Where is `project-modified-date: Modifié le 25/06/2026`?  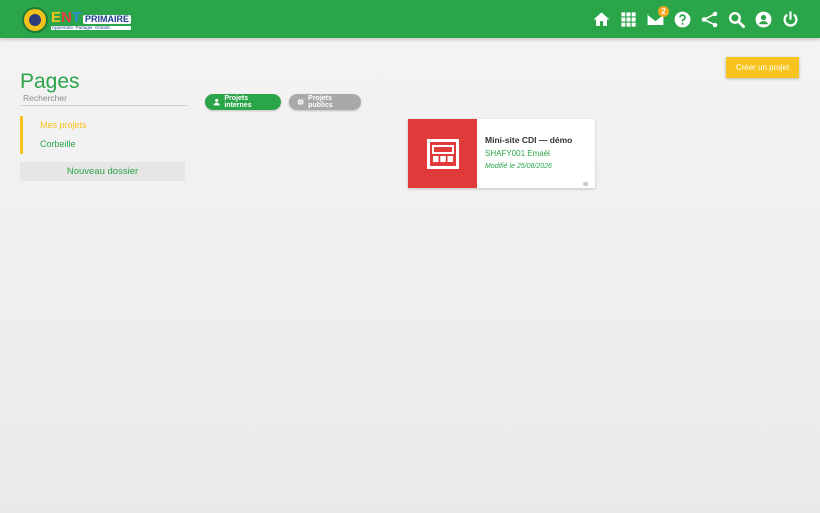 project-modified-date: Modifié le 25/06/2026 is located at coordinates (518, 166).